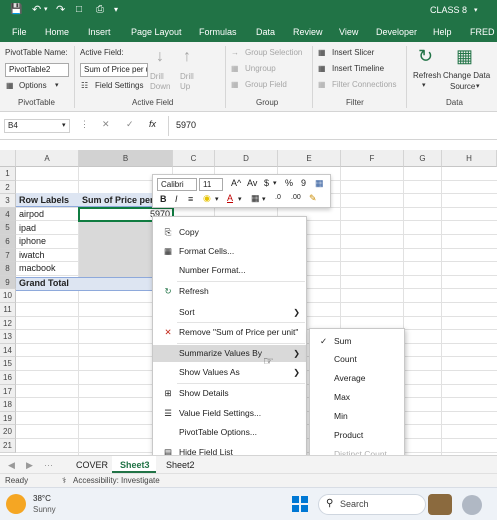 The image size is (497, 520). Describe the element at coordinates (19, 32) in the screenshot. I see `tab-file: File` at that location.